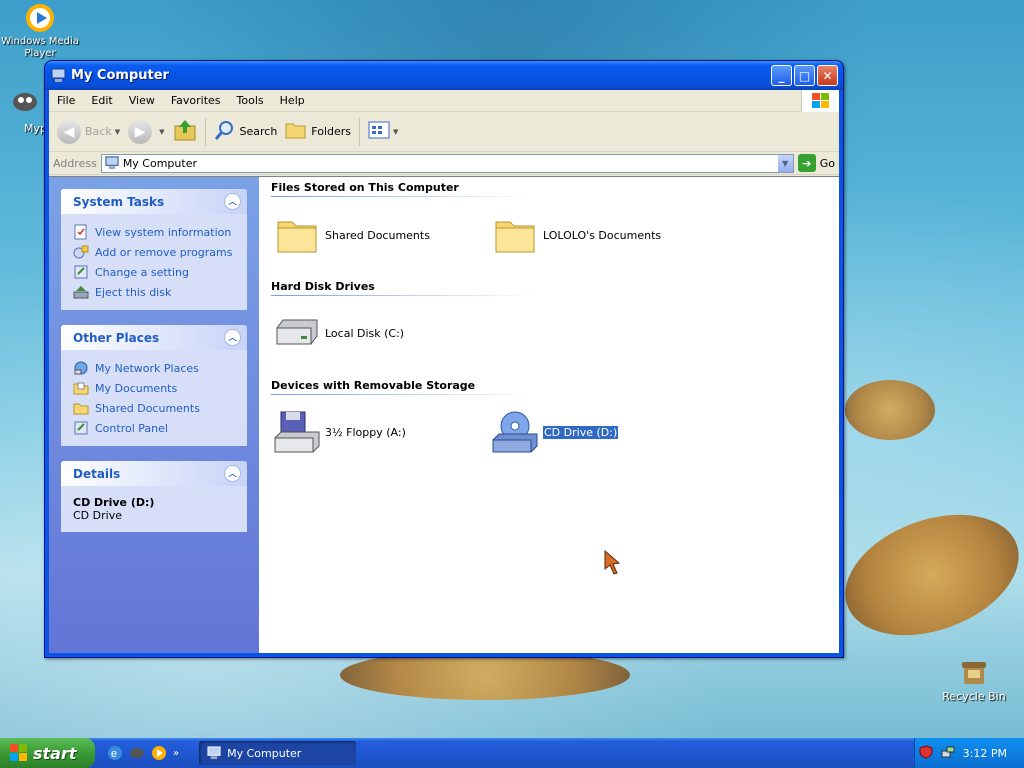 The height and width of the screenshot is (768, 1024). Describe the element at coordinates (66, 100) in the screenshot. I see `menu-file: File` at that location.